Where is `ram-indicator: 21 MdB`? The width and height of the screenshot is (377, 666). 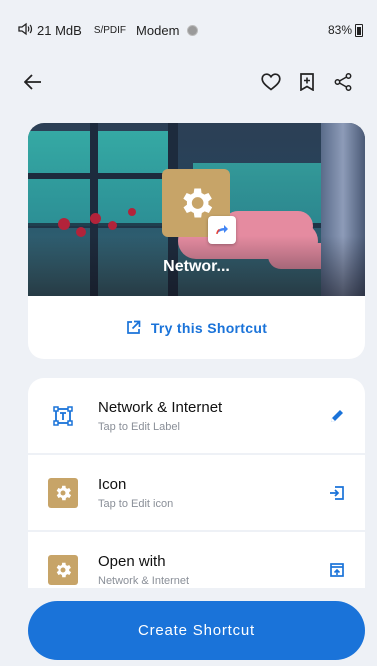 ram-indicator: 21 MdB is located at coordinates (59, 30).